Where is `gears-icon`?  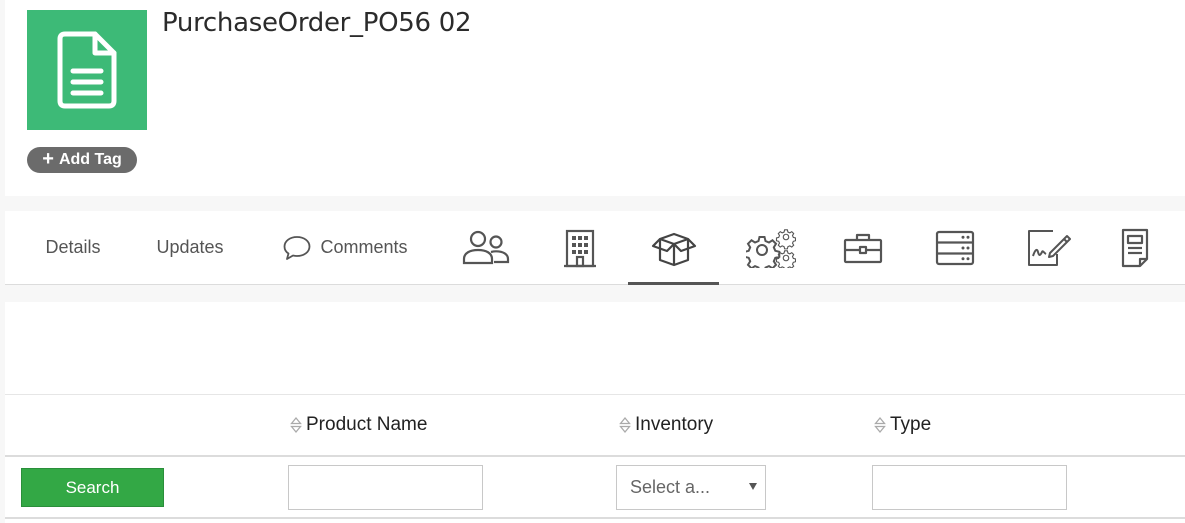 gears-icon is located at coordinates (771, 248).